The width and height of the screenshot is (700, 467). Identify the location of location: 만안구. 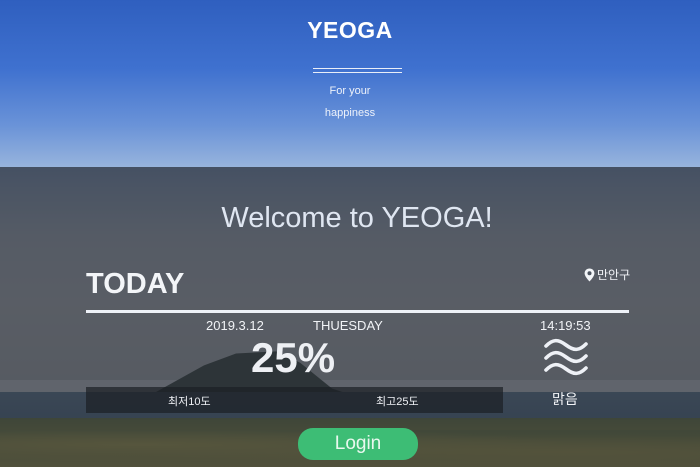
(607, 274).